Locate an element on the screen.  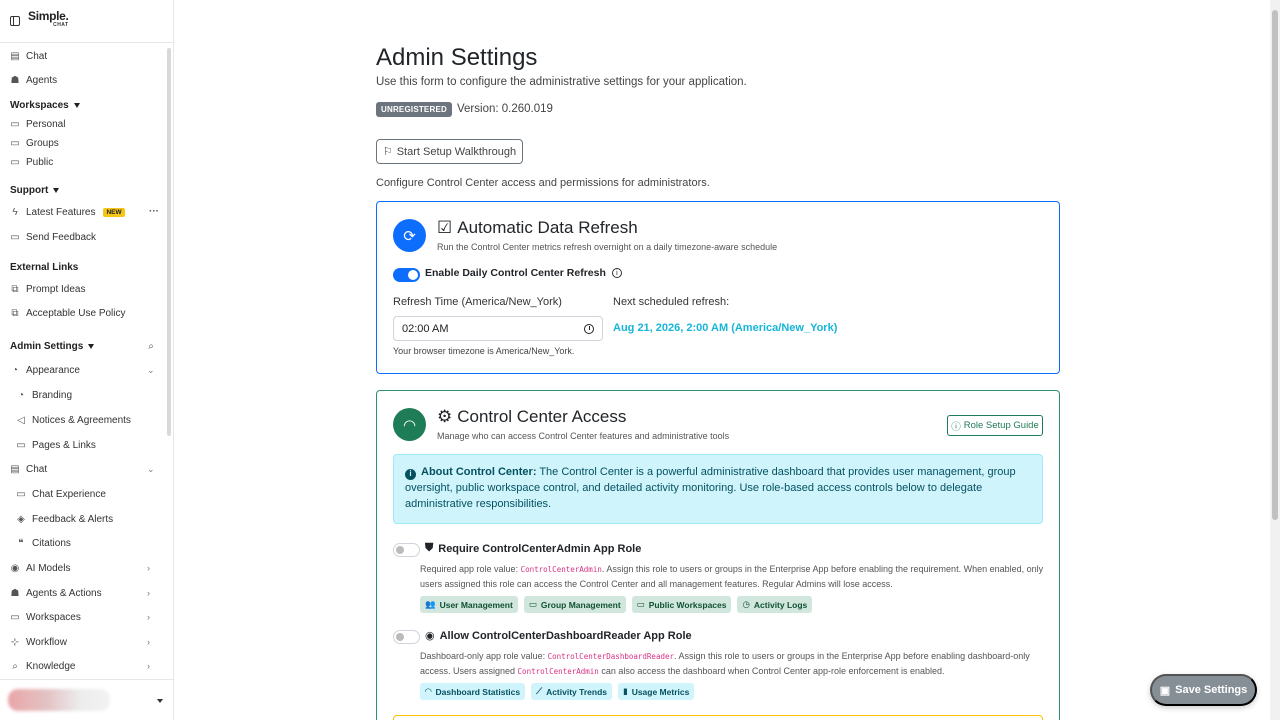
start-walkthrough-button: ⚐ Start Setup Walkthrough is located at coordinates (449, 151).